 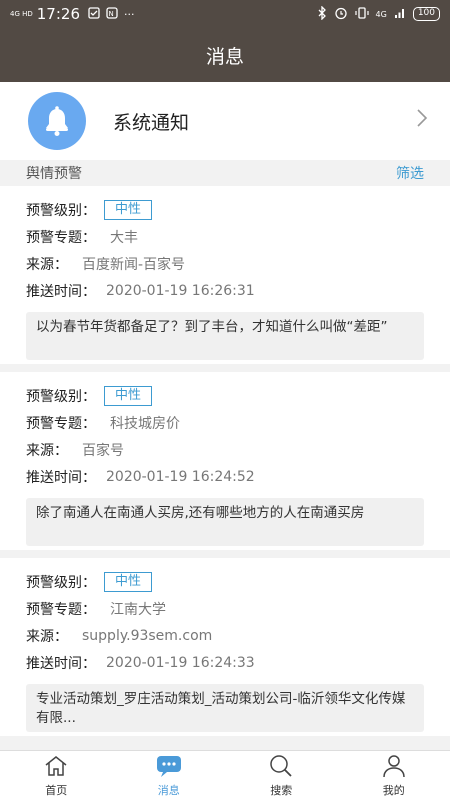 What do you see at coordinates (225, 522) in the screenshot?
I see `alert-snippet: 除了南通人在南通人买房,还有哪些地方的人在南通买房` at bounding box center [225, 522].